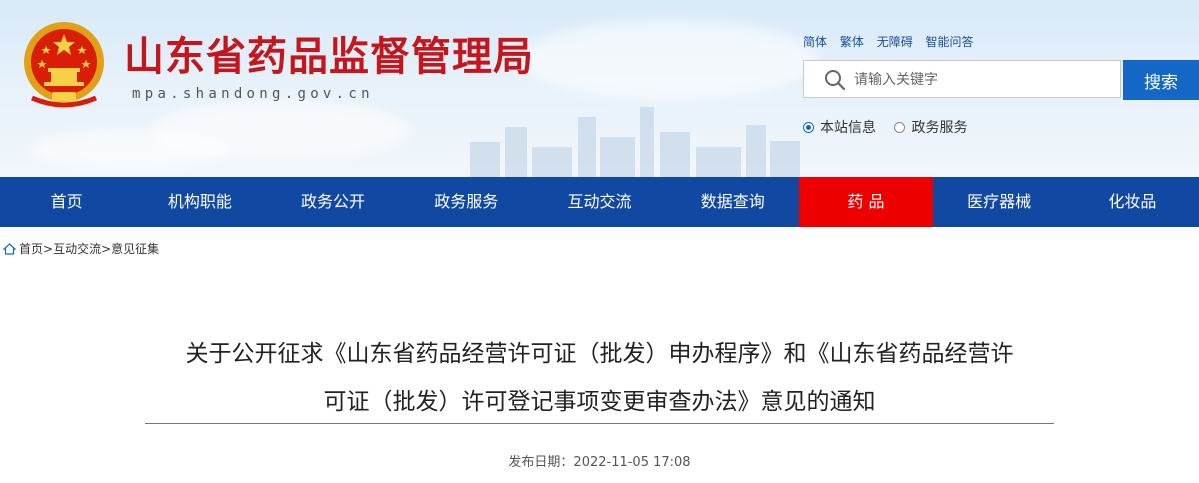 The height and width of the screenshot is (483, 1199). I want to click on radio-unchecked-icon, so click(900, 127).